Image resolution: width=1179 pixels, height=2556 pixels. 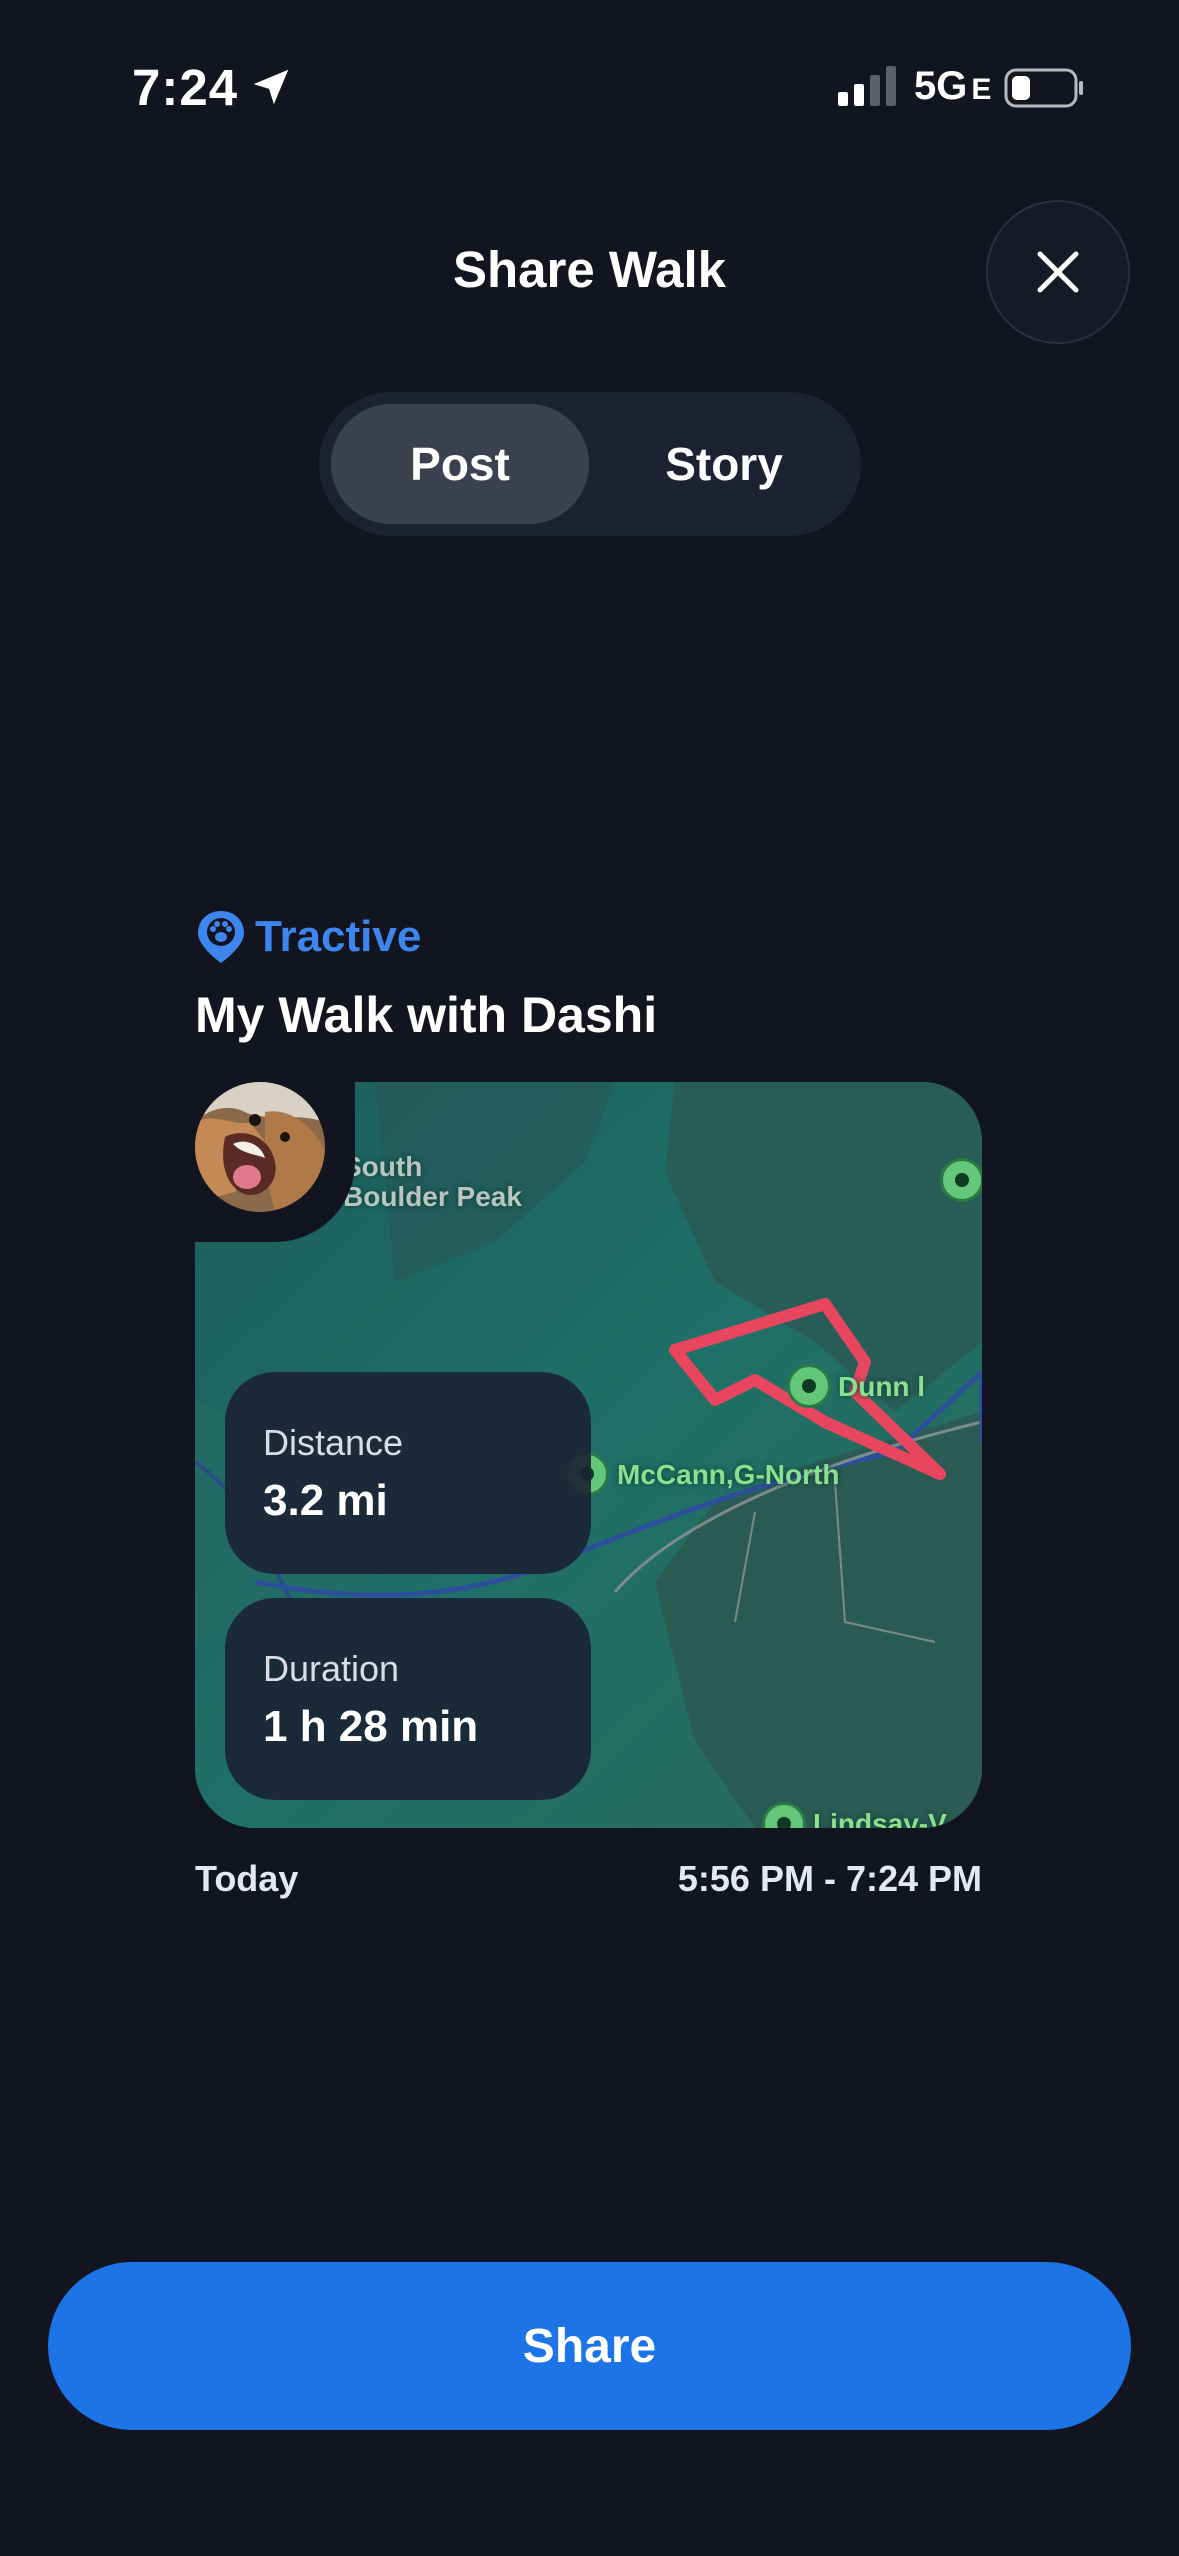 I want to click on dog-photo, so click(x=260, y=1147).